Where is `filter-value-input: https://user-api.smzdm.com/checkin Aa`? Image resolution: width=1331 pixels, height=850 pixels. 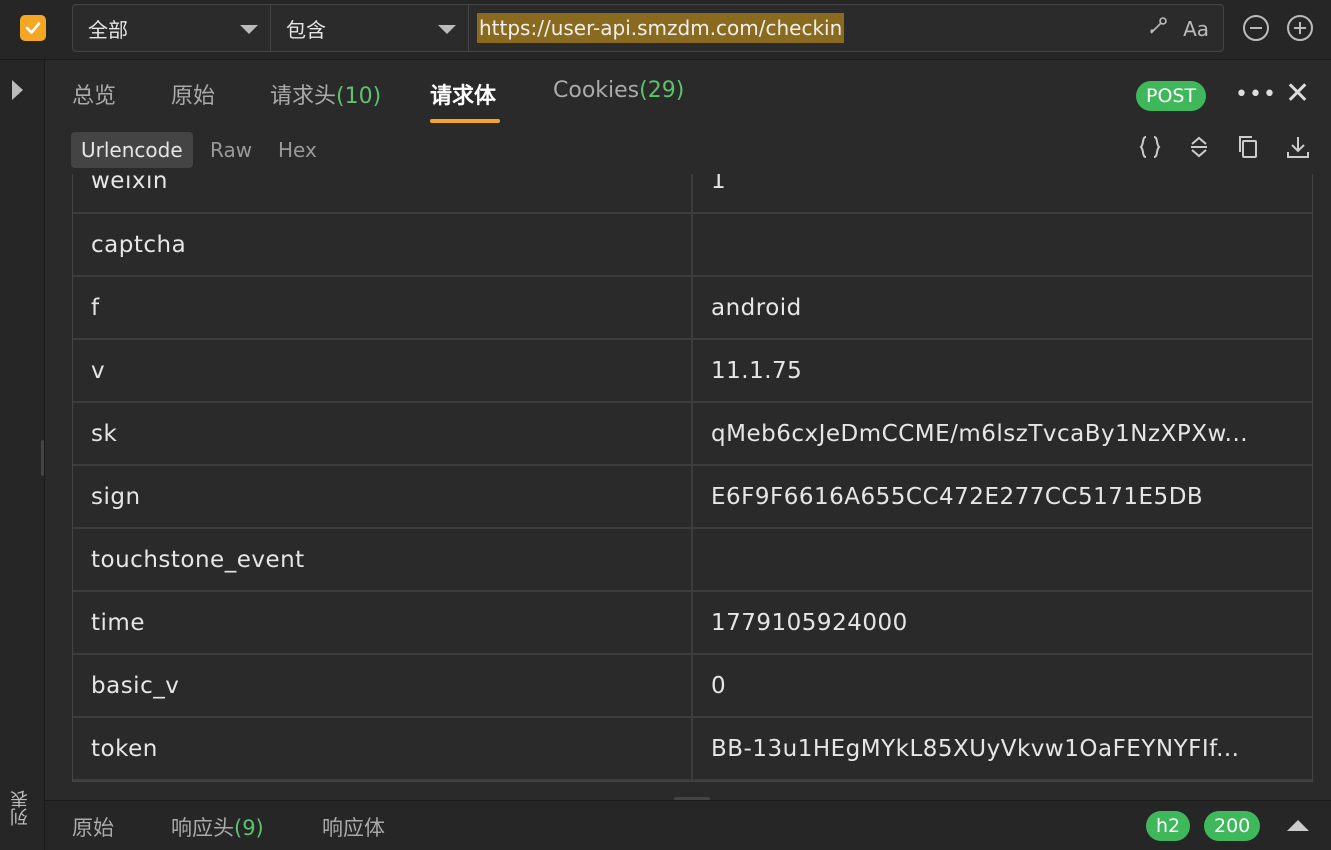 filter-value-input: https://user-api.smzdm.com/checkin Aa is located at coordinates (846, 28).